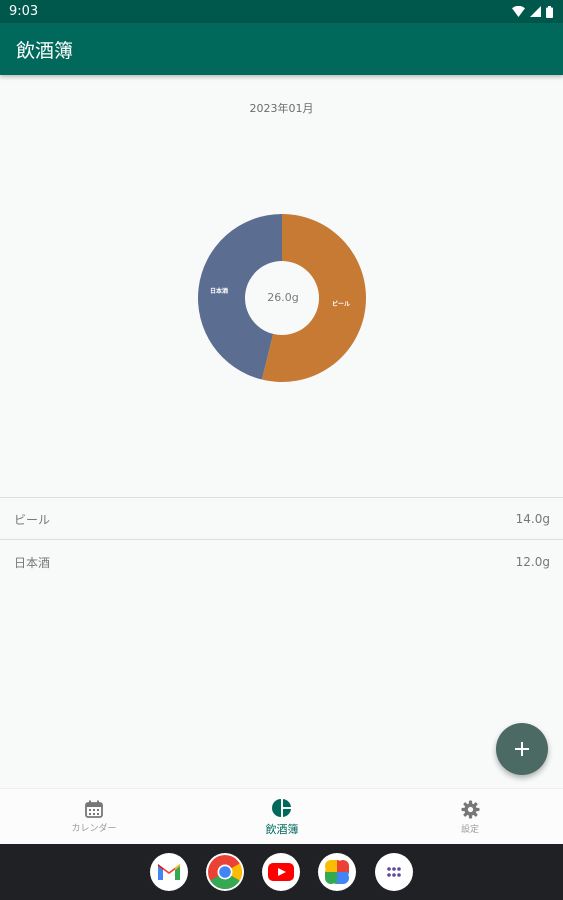 The image size is (563, 900). I want to click on signal-icon, so click(535, 11).